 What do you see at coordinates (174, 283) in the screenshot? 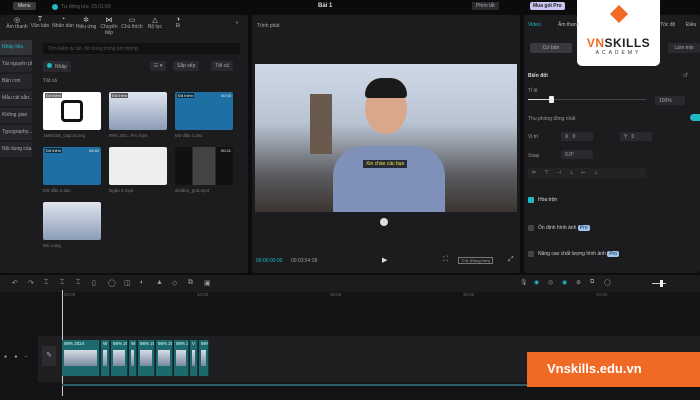
I see `timeline-tool-icon: ◇` at bounding box center [174, 283].